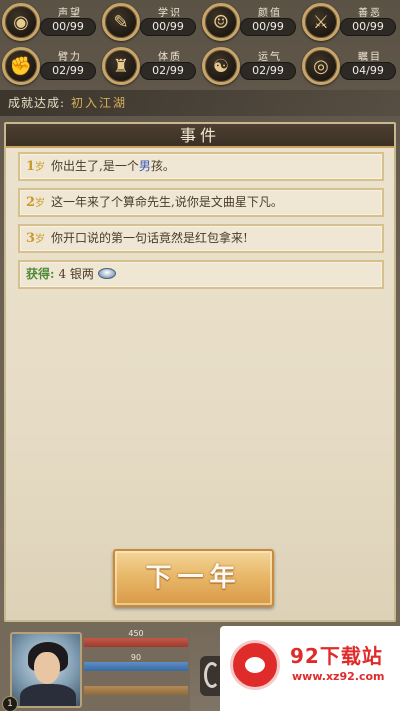 This screenshot has width=400, height=711. Describe the element at coordinates (170, 57) in the screenshot. I see `stat-label: 体质` at that location.